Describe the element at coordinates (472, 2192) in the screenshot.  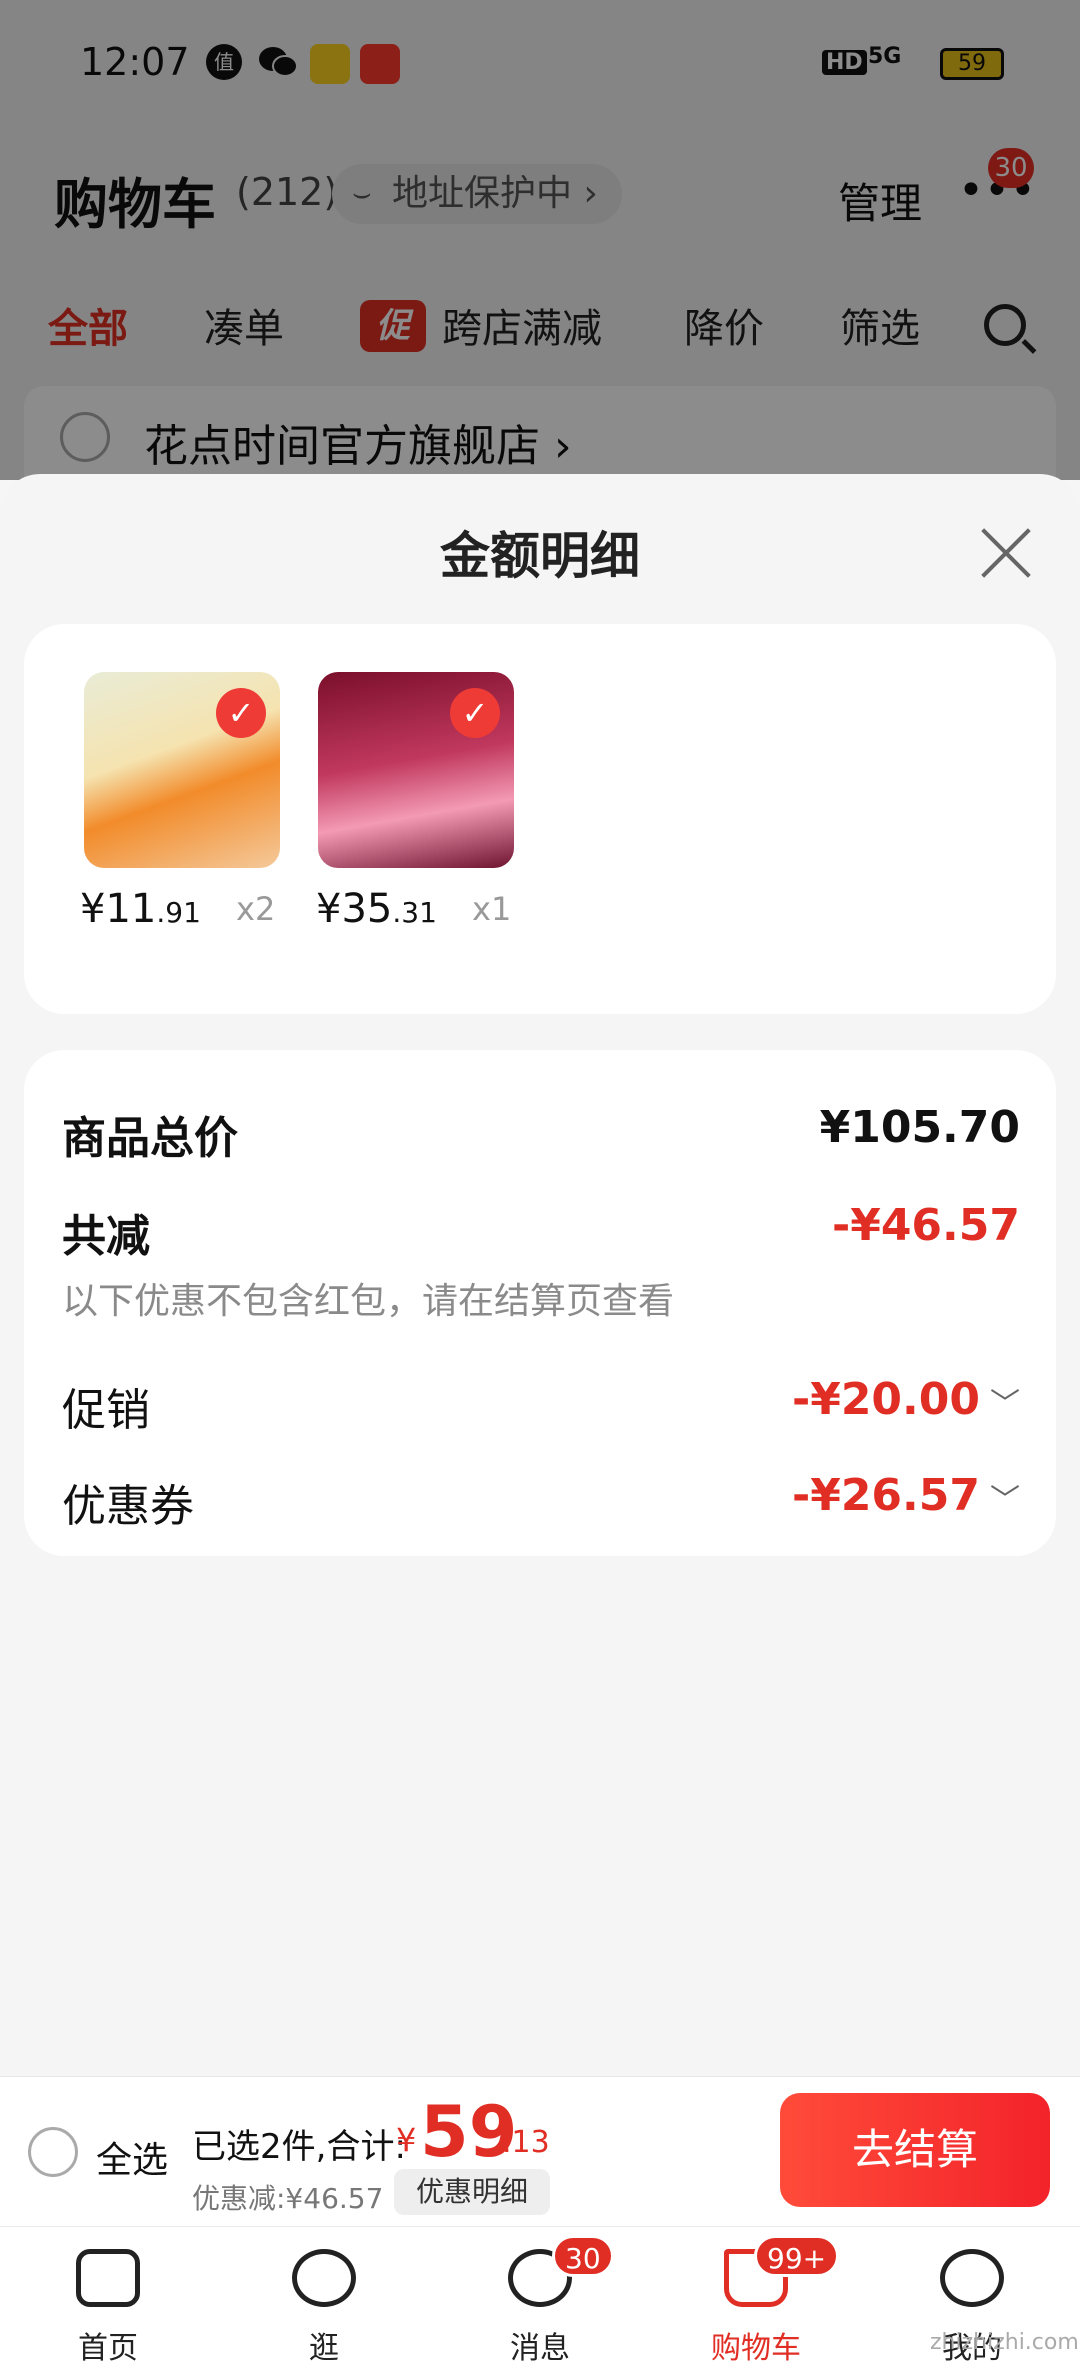
I see `discount-detail-button: 优惠明细` at that location.